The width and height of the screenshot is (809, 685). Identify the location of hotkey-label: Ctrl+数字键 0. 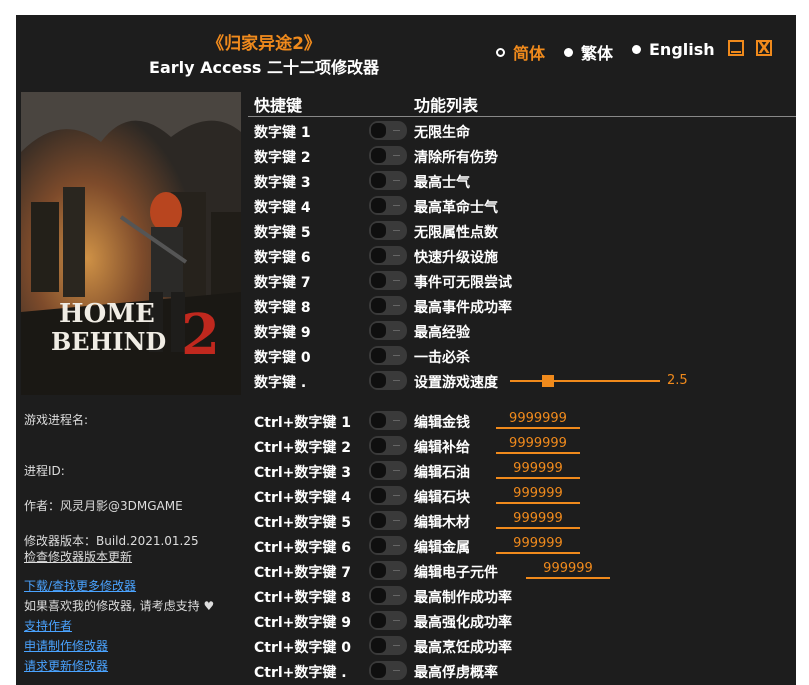
(303, 648).